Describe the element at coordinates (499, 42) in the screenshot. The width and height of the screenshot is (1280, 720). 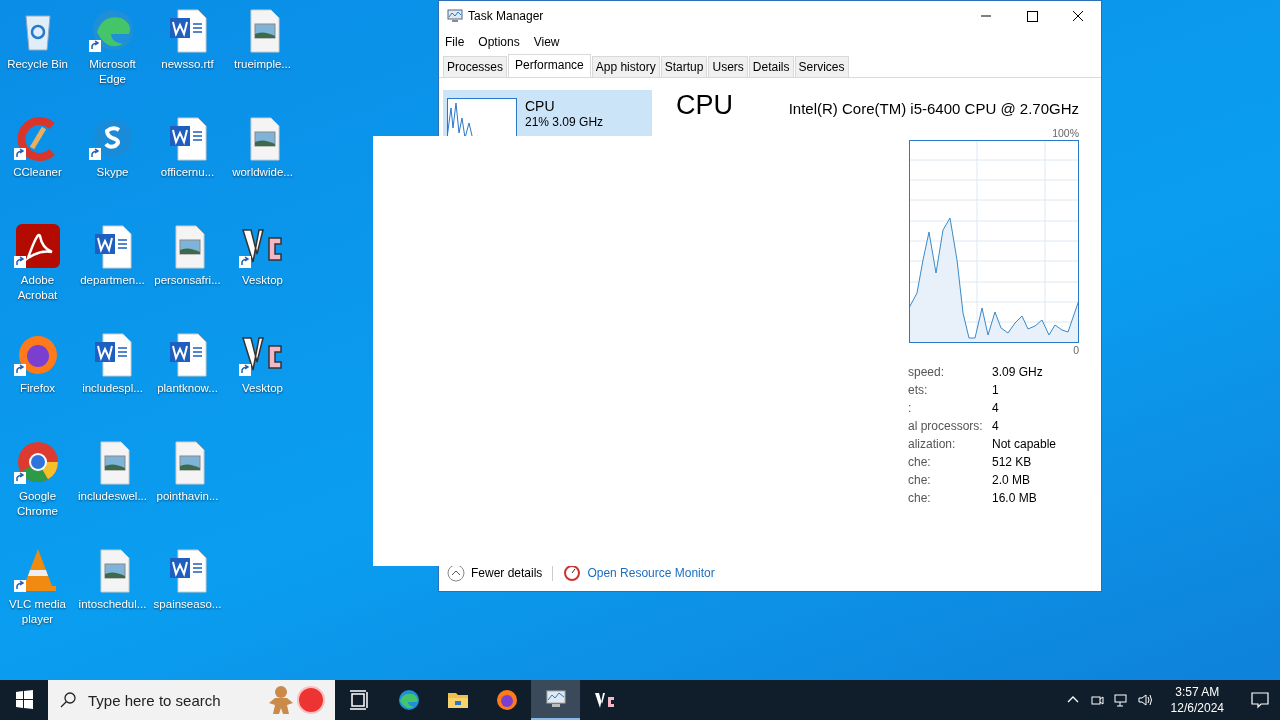
I see `menu-item: Options` at that location.